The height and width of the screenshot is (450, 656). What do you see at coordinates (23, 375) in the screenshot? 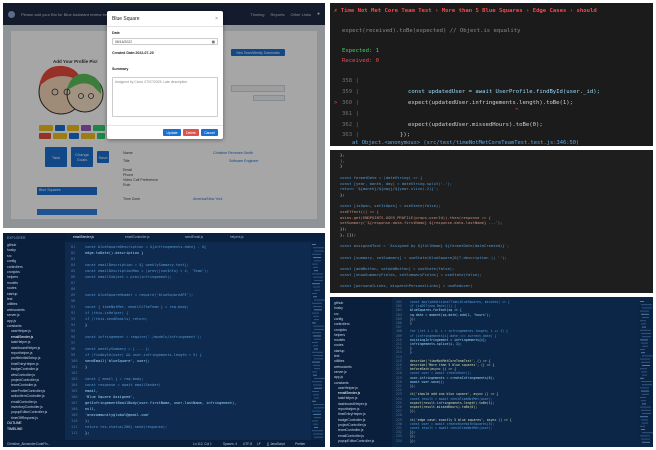
I see `file-tree-item: wbsController.js` at bounding box center [23, 375].